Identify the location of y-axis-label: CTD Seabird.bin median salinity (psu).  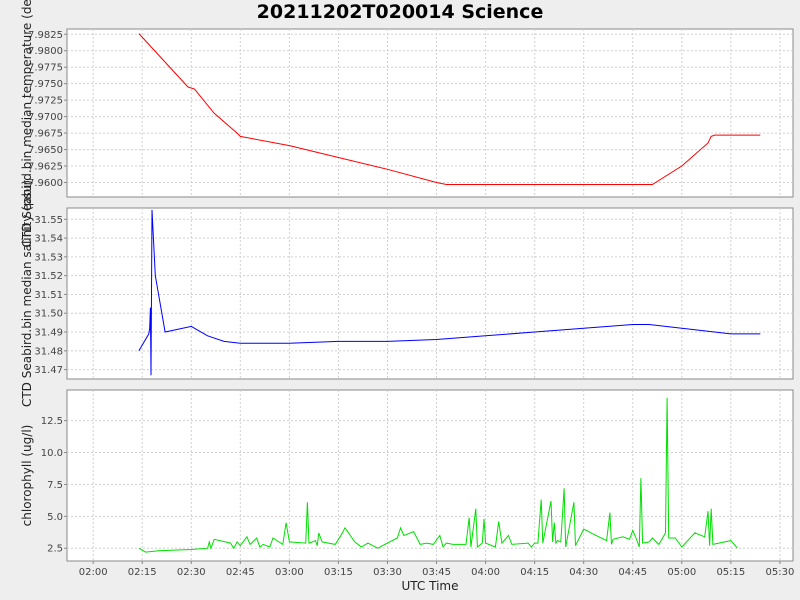
(27, 293).